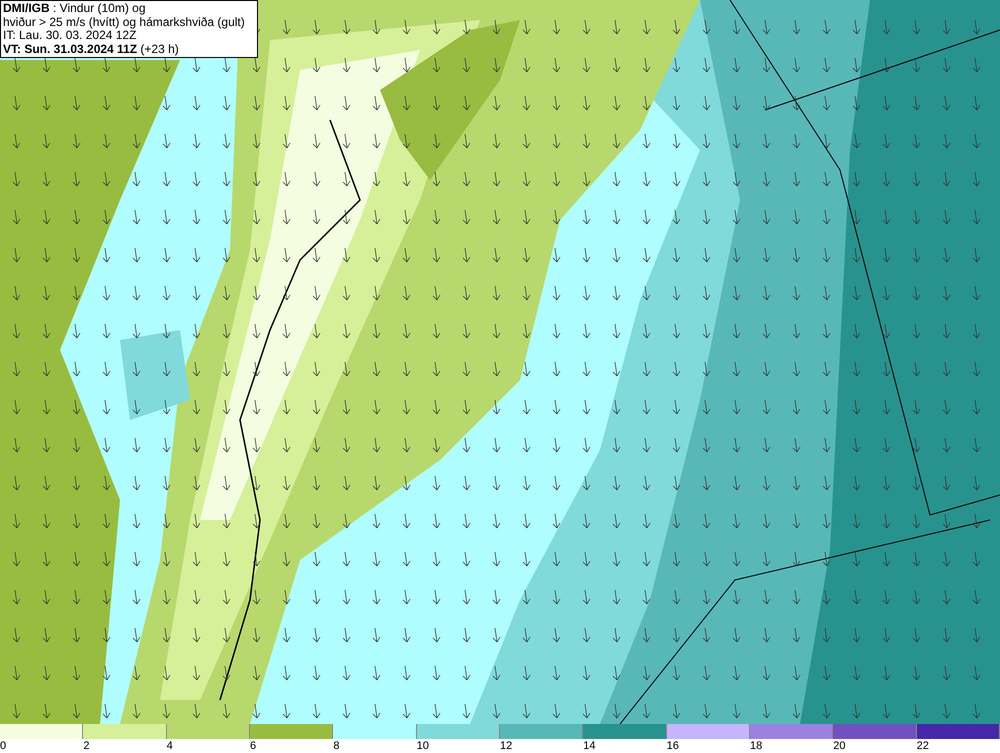  I want to click on title-line: hviður > 25 m/s (hvítt) og hámarkshviða (gult), so click(124, 22).